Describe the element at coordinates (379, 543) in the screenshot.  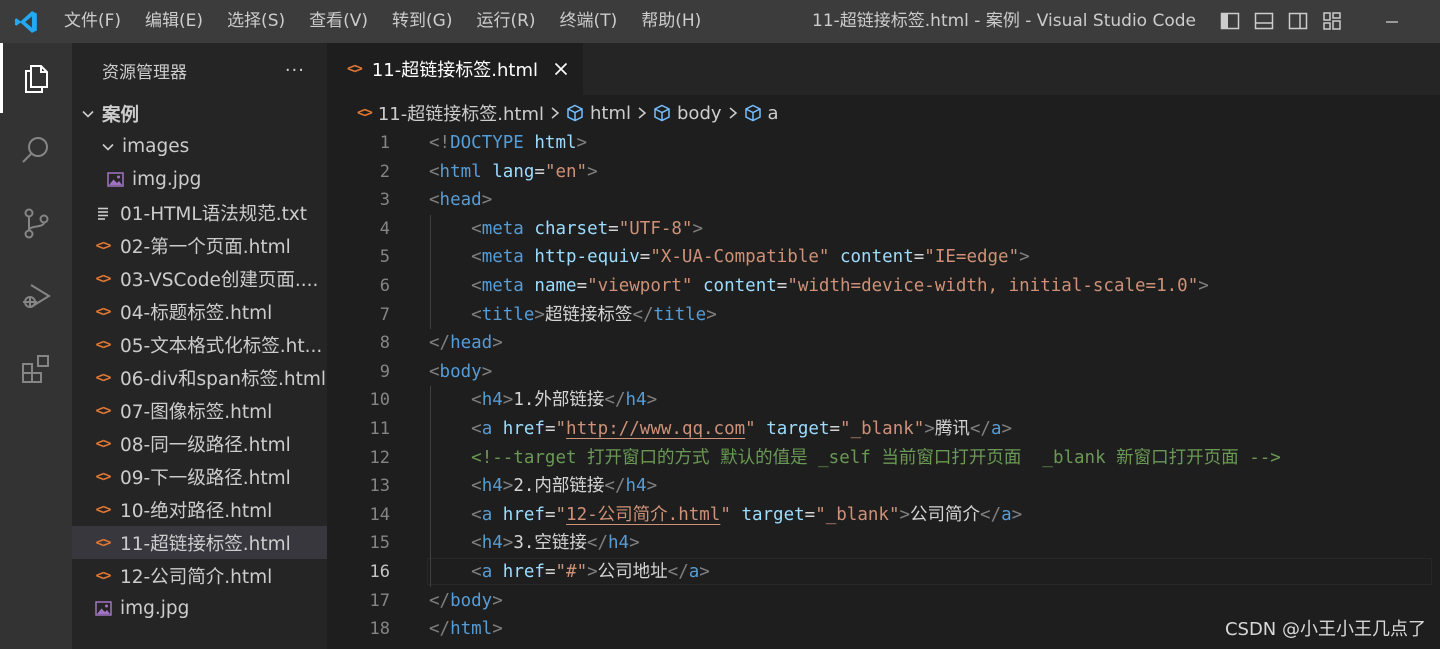
I see `line-number: 15` at that location.